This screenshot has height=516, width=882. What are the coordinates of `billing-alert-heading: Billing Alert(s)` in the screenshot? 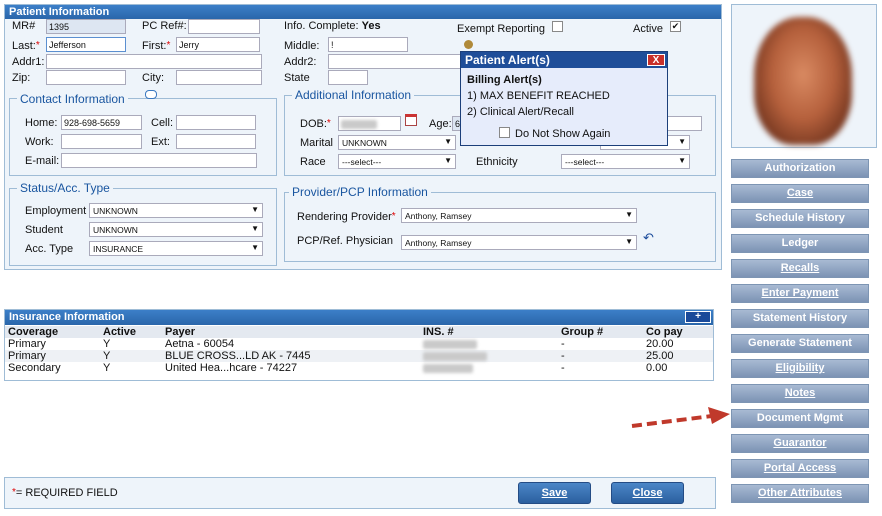 It's located at (504, 80).